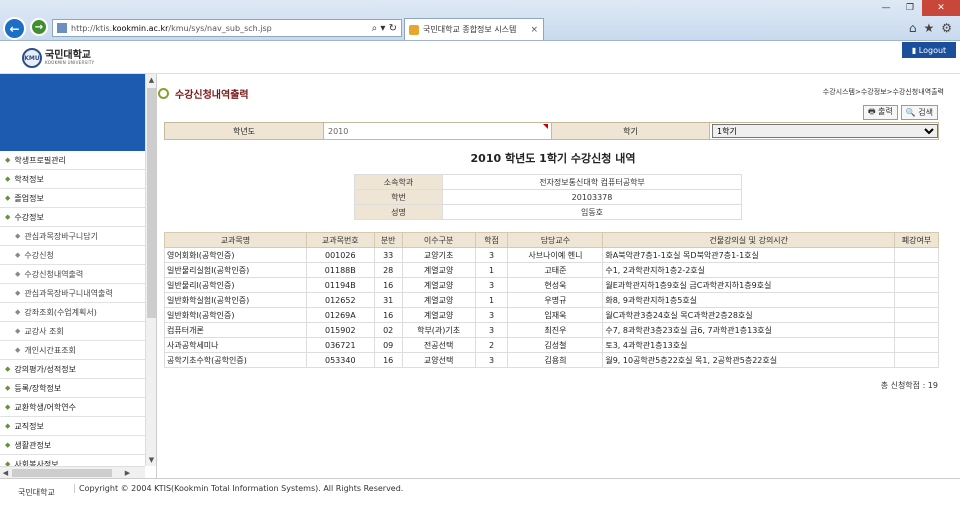  Describe the element at coordinates (919, 112) in the screenshot. I see `search-button: 🔍 검색` at that location.